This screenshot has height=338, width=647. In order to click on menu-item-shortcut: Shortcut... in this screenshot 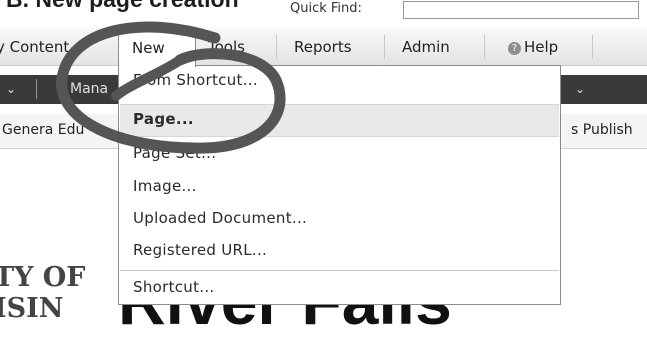, I will do `click(174, 287)`.